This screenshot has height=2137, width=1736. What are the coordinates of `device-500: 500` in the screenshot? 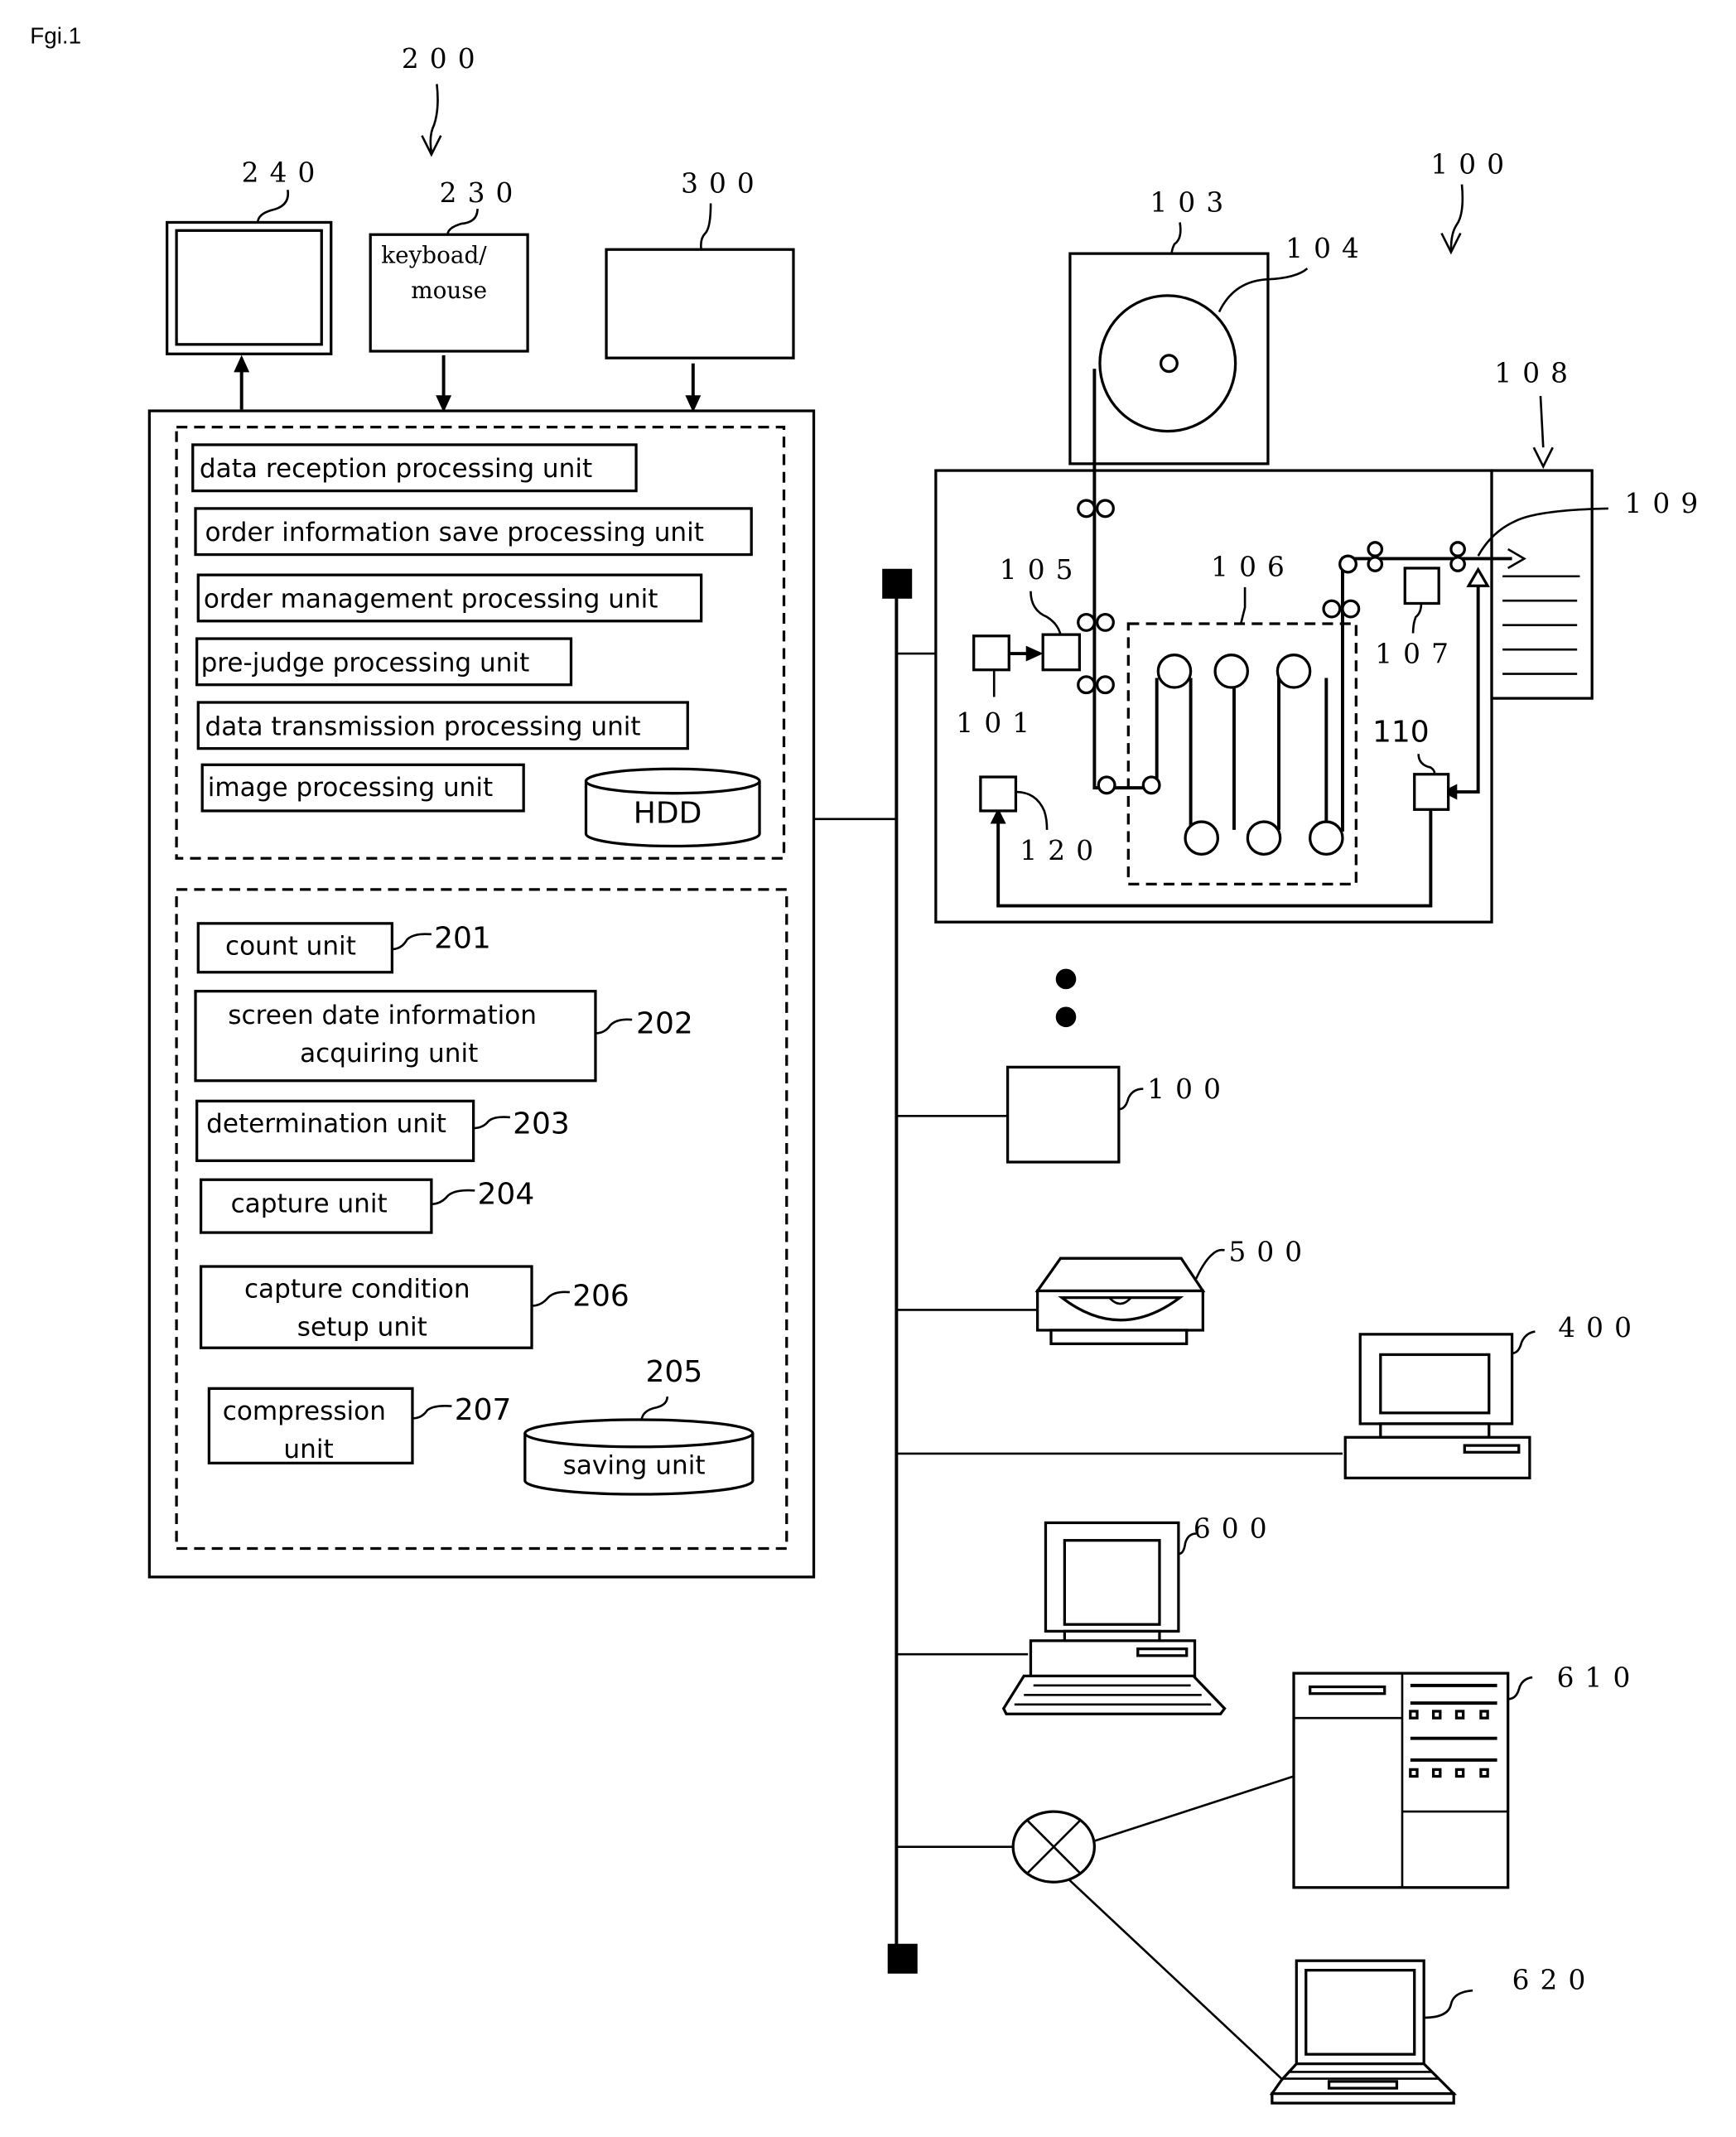 It's located at (1174, 1290).